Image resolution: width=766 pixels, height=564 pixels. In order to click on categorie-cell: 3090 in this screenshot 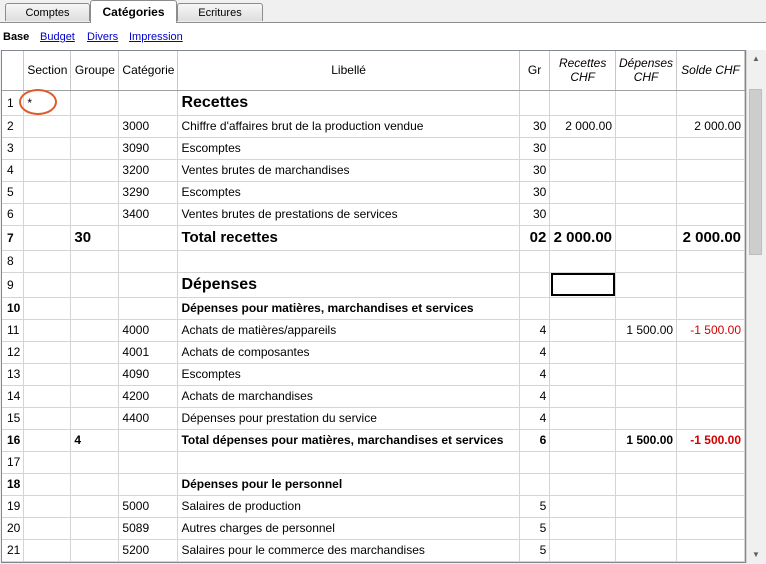, I will do `click(148, 148)`.